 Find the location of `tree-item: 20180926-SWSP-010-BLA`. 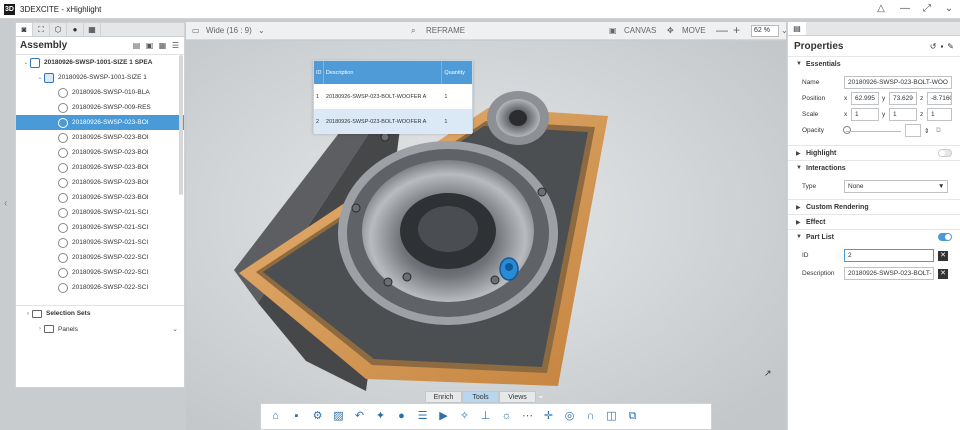

tree-item: 20180926-SWSP-010-BLA is located at coordinates (100, 92).